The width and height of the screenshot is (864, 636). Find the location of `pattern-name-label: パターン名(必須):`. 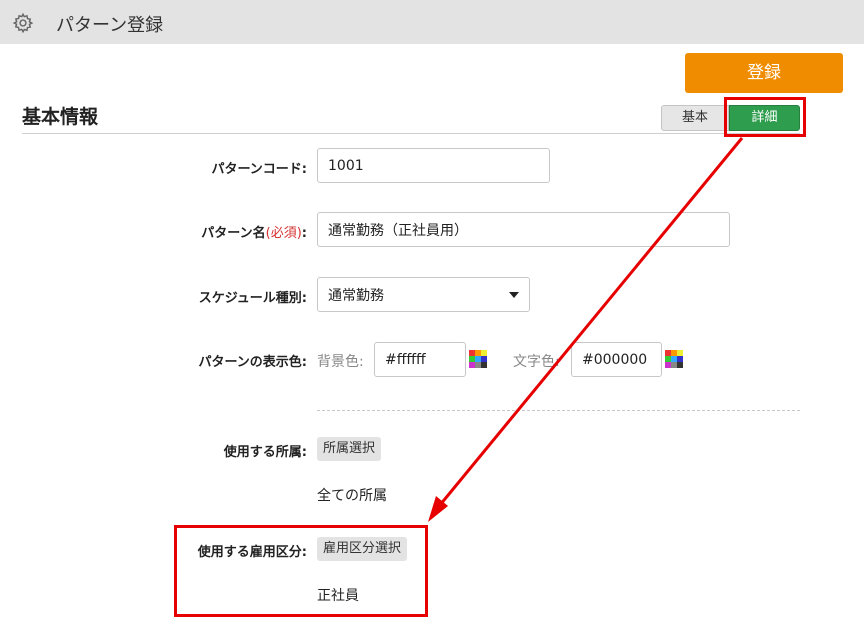

pattern-name-label: パターン名(必須): is located at coordinates (254, 231).